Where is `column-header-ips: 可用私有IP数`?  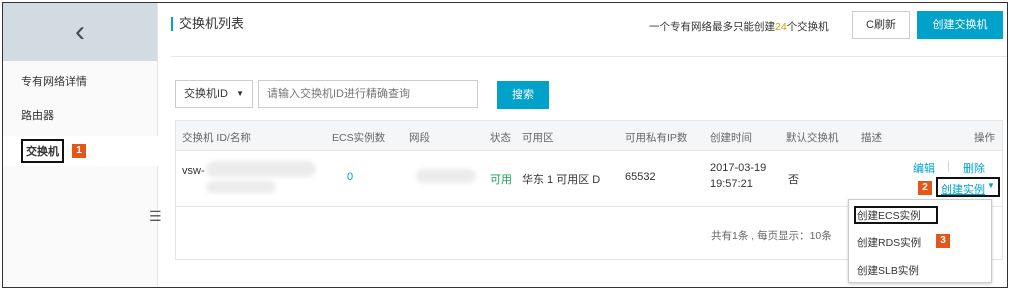
column-header-ips: 可用私有IP数 is located at coordinates (656, 138).